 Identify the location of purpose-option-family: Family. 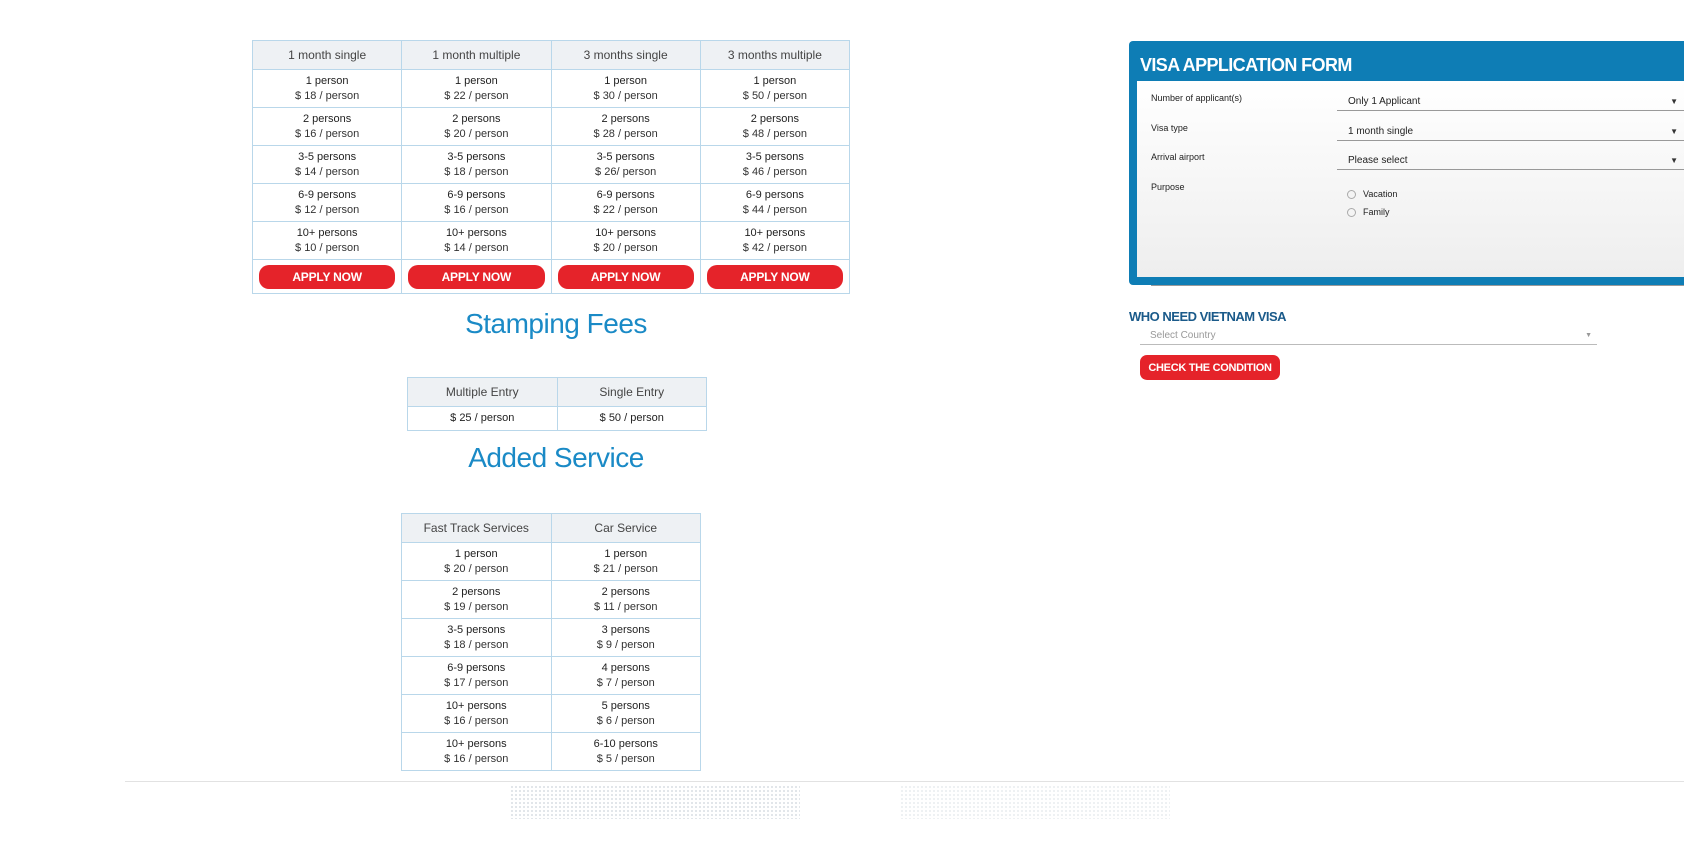
(1368, 212).